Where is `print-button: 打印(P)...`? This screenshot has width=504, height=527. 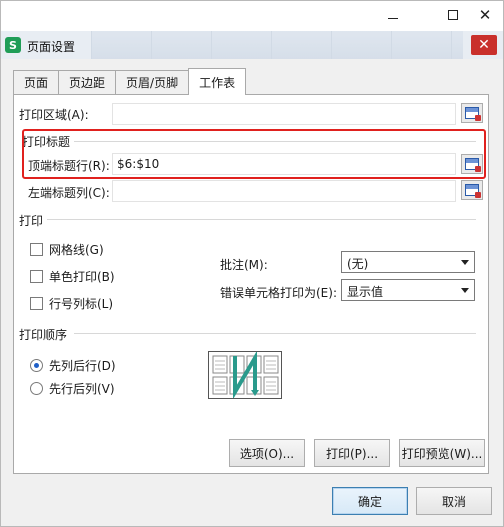 print-button: 打印(P)... is located at coordinates (352, 453).